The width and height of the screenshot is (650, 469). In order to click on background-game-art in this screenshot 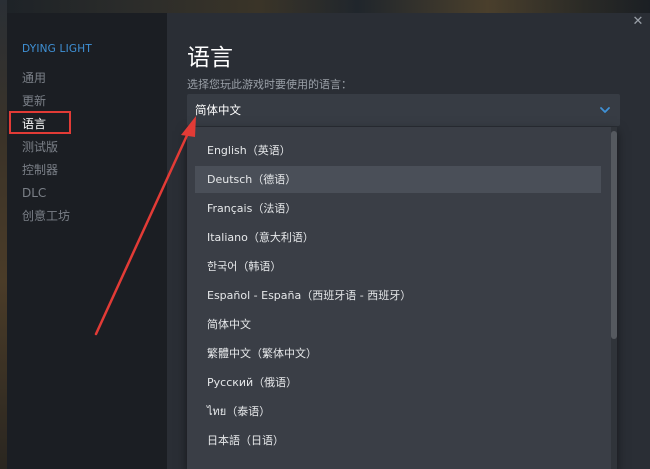, I will do `click(325, 6)`.